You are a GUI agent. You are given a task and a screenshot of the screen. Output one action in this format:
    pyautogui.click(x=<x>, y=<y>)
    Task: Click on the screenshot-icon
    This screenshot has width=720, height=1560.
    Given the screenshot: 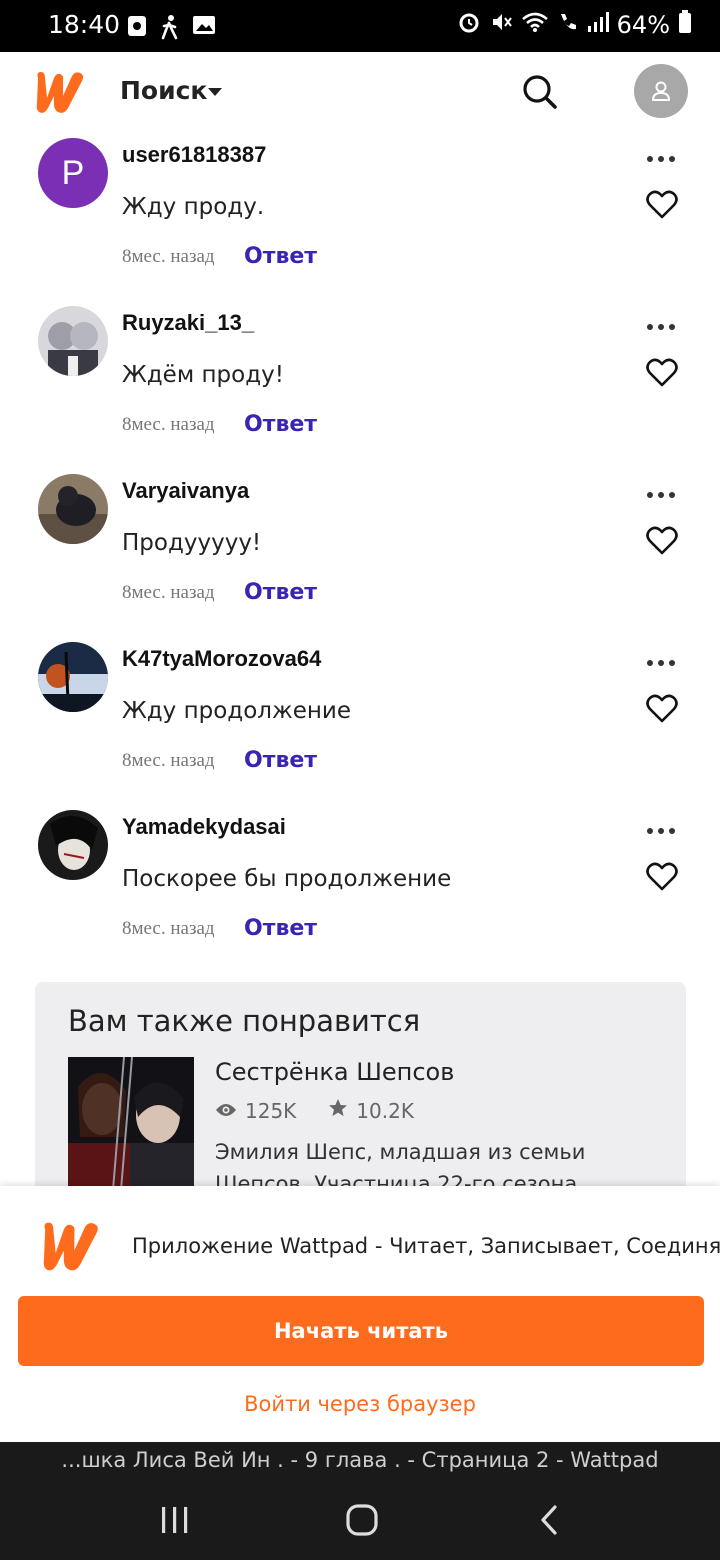 What is the action you would take?
    pyautogui.click(x=137, y=29)
    